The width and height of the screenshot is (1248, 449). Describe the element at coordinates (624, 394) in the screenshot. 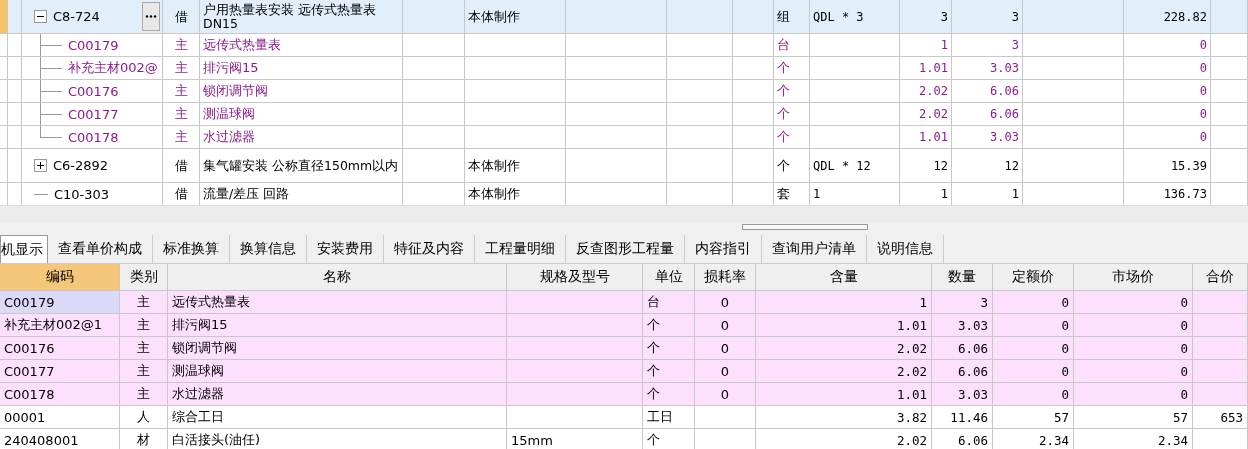

I see `table-row: C00178 主 水过滤器 个 0 1.01 3.03 0 0` at that location.